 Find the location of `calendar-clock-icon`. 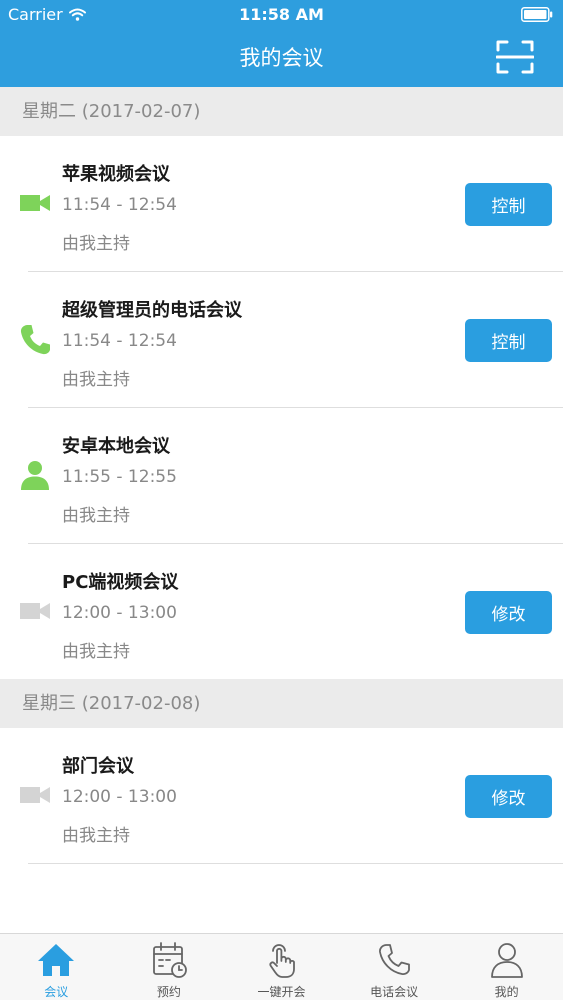

calendar-clock-icon is located at coordinates (169, 960).